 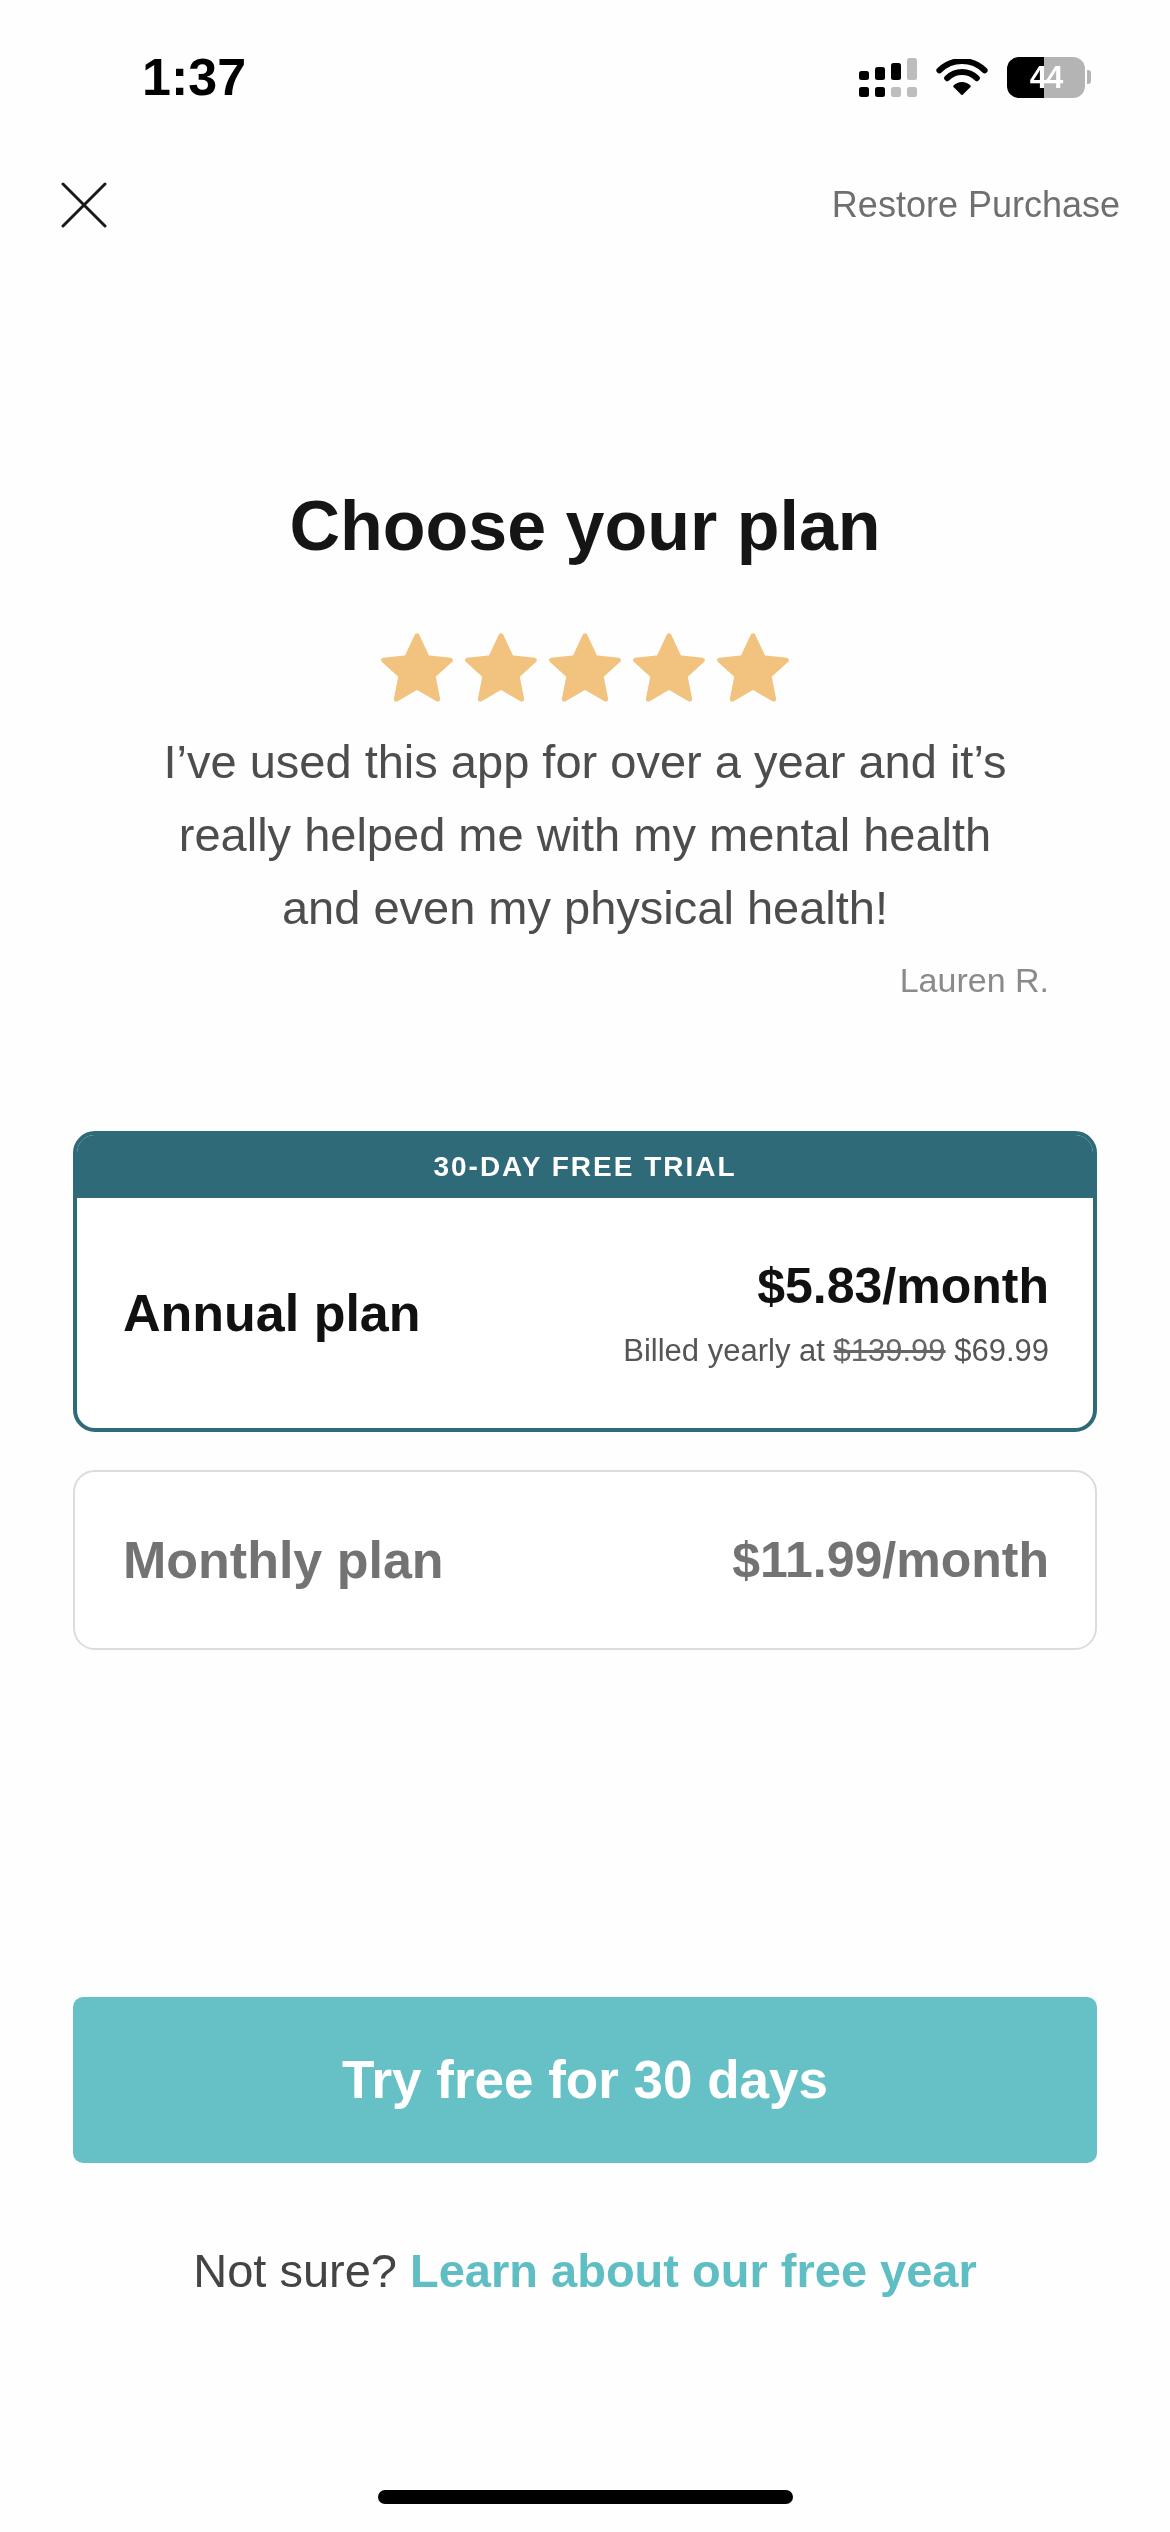 I want to click on review-quote: I’ve used this app for over a year and it’s really helped me with my mental health and even my physical health!, so click(x=585, y=835).